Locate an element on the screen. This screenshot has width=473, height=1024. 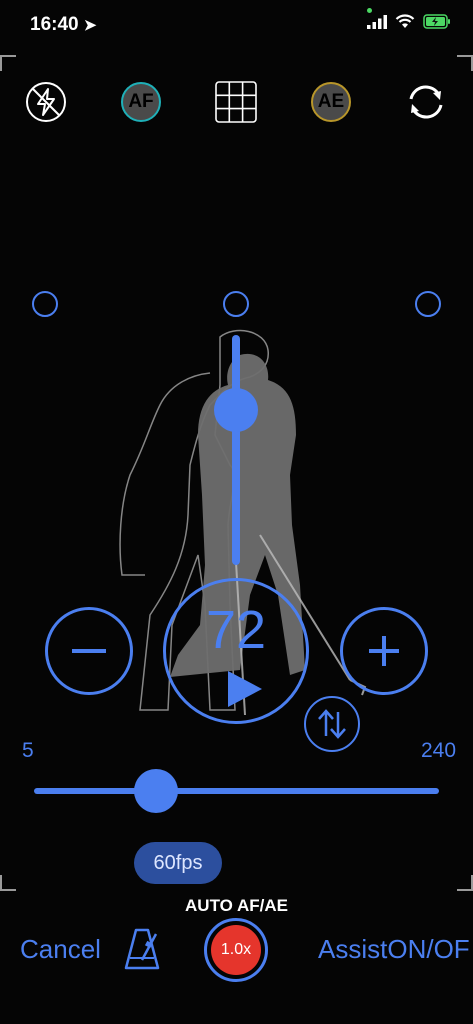
ae-label: AE is located at coordinates (331, 101).